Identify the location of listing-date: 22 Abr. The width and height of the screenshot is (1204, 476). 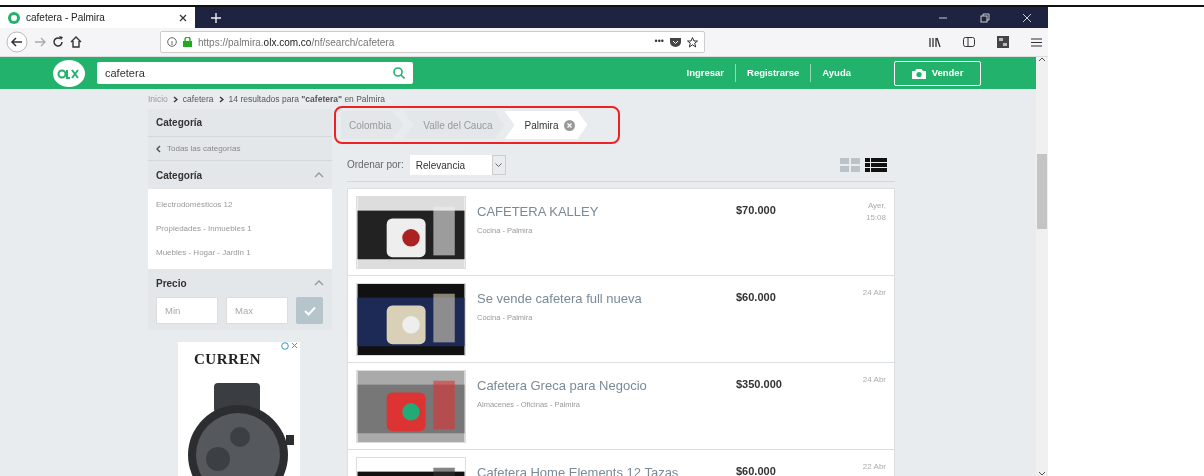
(873, 467).